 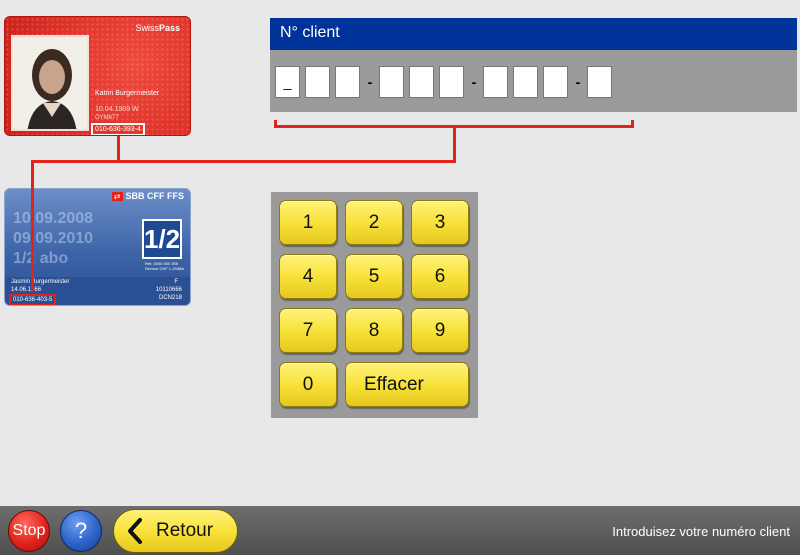 I want to click on help-button: ?, so click(x=81, y=531).